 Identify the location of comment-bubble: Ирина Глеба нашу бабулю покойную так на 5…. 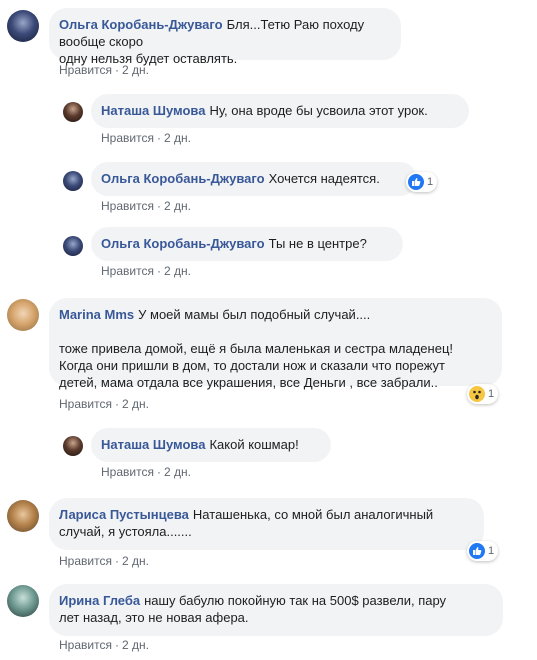
(276, 610).